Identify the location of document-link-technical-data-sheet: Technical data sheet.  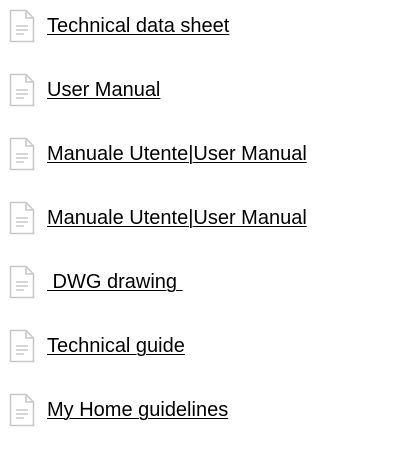
(138, 26).